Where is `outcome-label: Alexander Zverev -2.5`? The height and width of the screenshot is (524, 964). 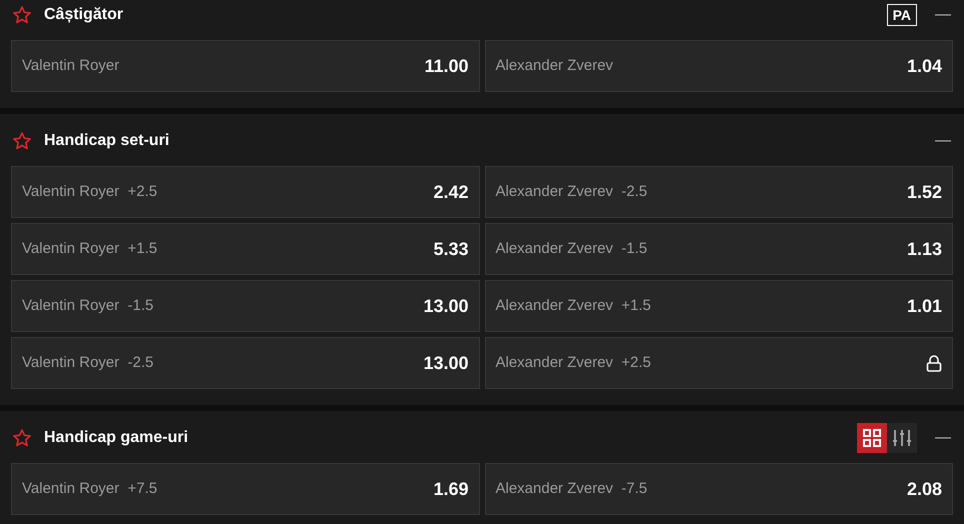
outcome-label: Alexander Zverev -2.5 is located at coordinates (572, 192).